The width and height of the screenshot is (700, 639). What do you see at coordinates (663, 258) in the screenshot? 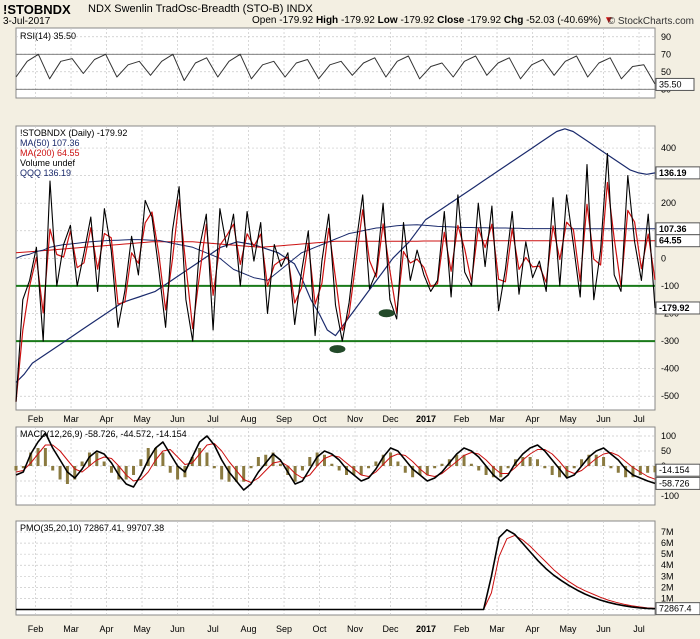
I see `y-tick-label: 0` at bounding box center [663, 258].